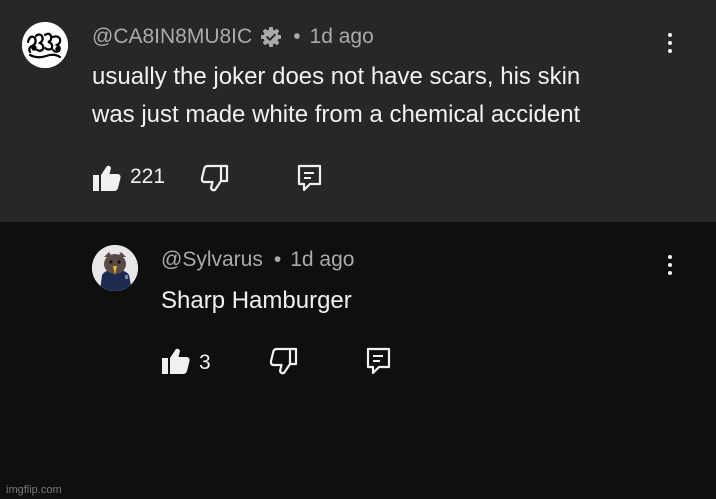 This screenshot has height=499, width=716. Describe the element at coordinates (271, 37) in the screenshot. I see `verified-gear-icon` at that location.